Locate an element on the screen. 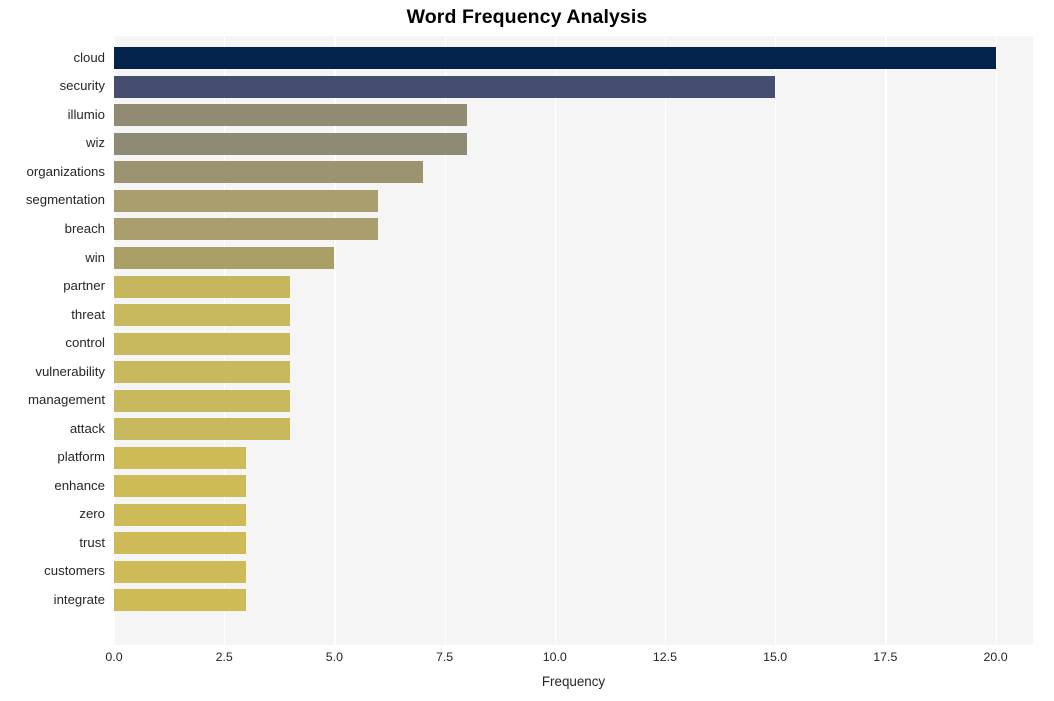 The image size is (1054, 701). y-tick-label: enhance is located at coordinates (79, 485).